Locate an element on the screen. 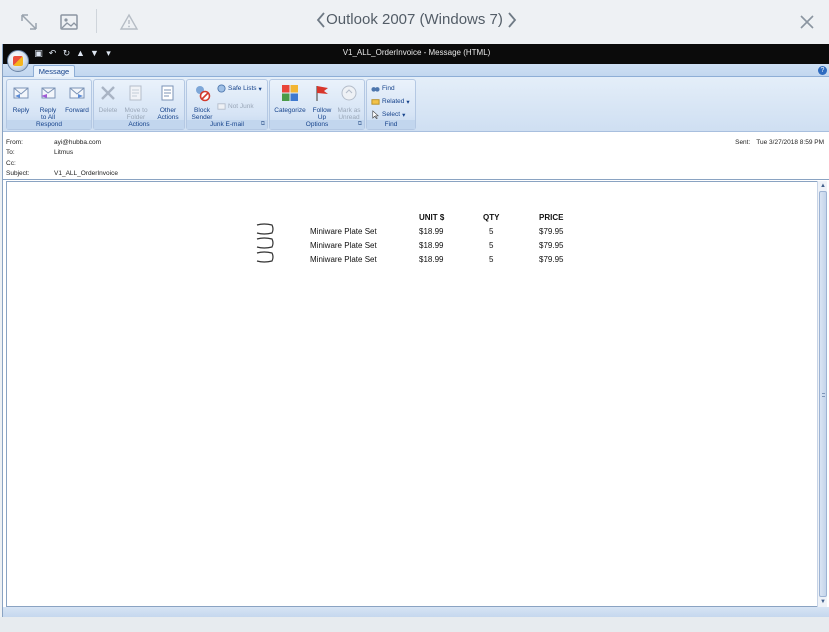 The image size is (829, 632). move-to-folder-button: Move to Folder is located at coordinates (136, 102).